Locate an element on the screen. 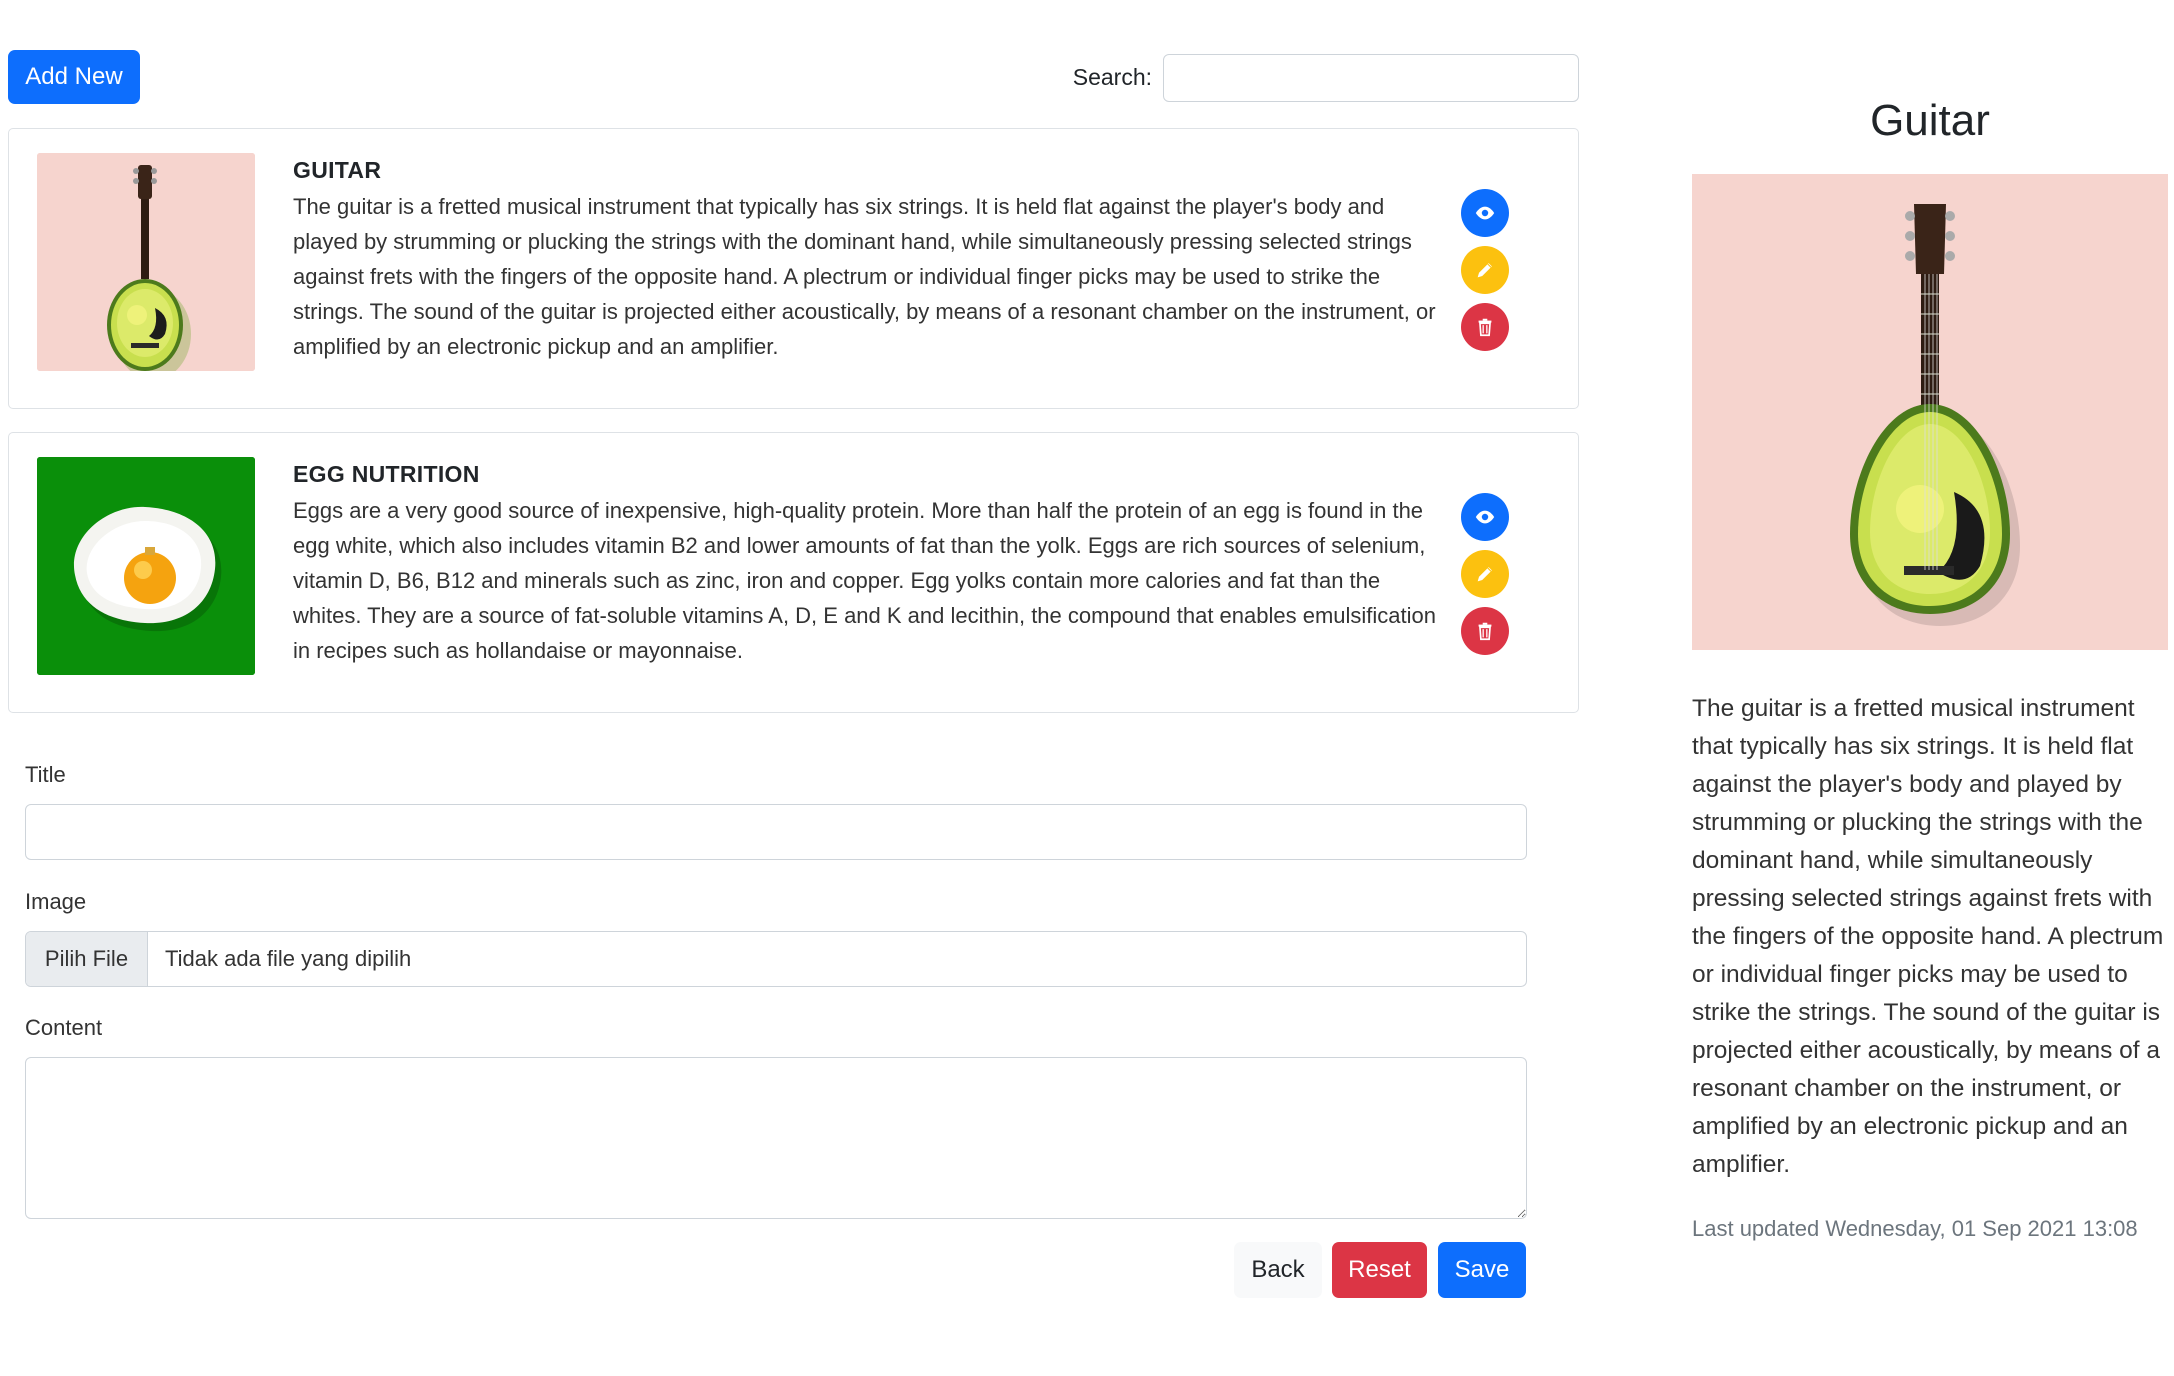 The image size is (2174, 1376). title-label: Title is located at coordinates (45, 774).